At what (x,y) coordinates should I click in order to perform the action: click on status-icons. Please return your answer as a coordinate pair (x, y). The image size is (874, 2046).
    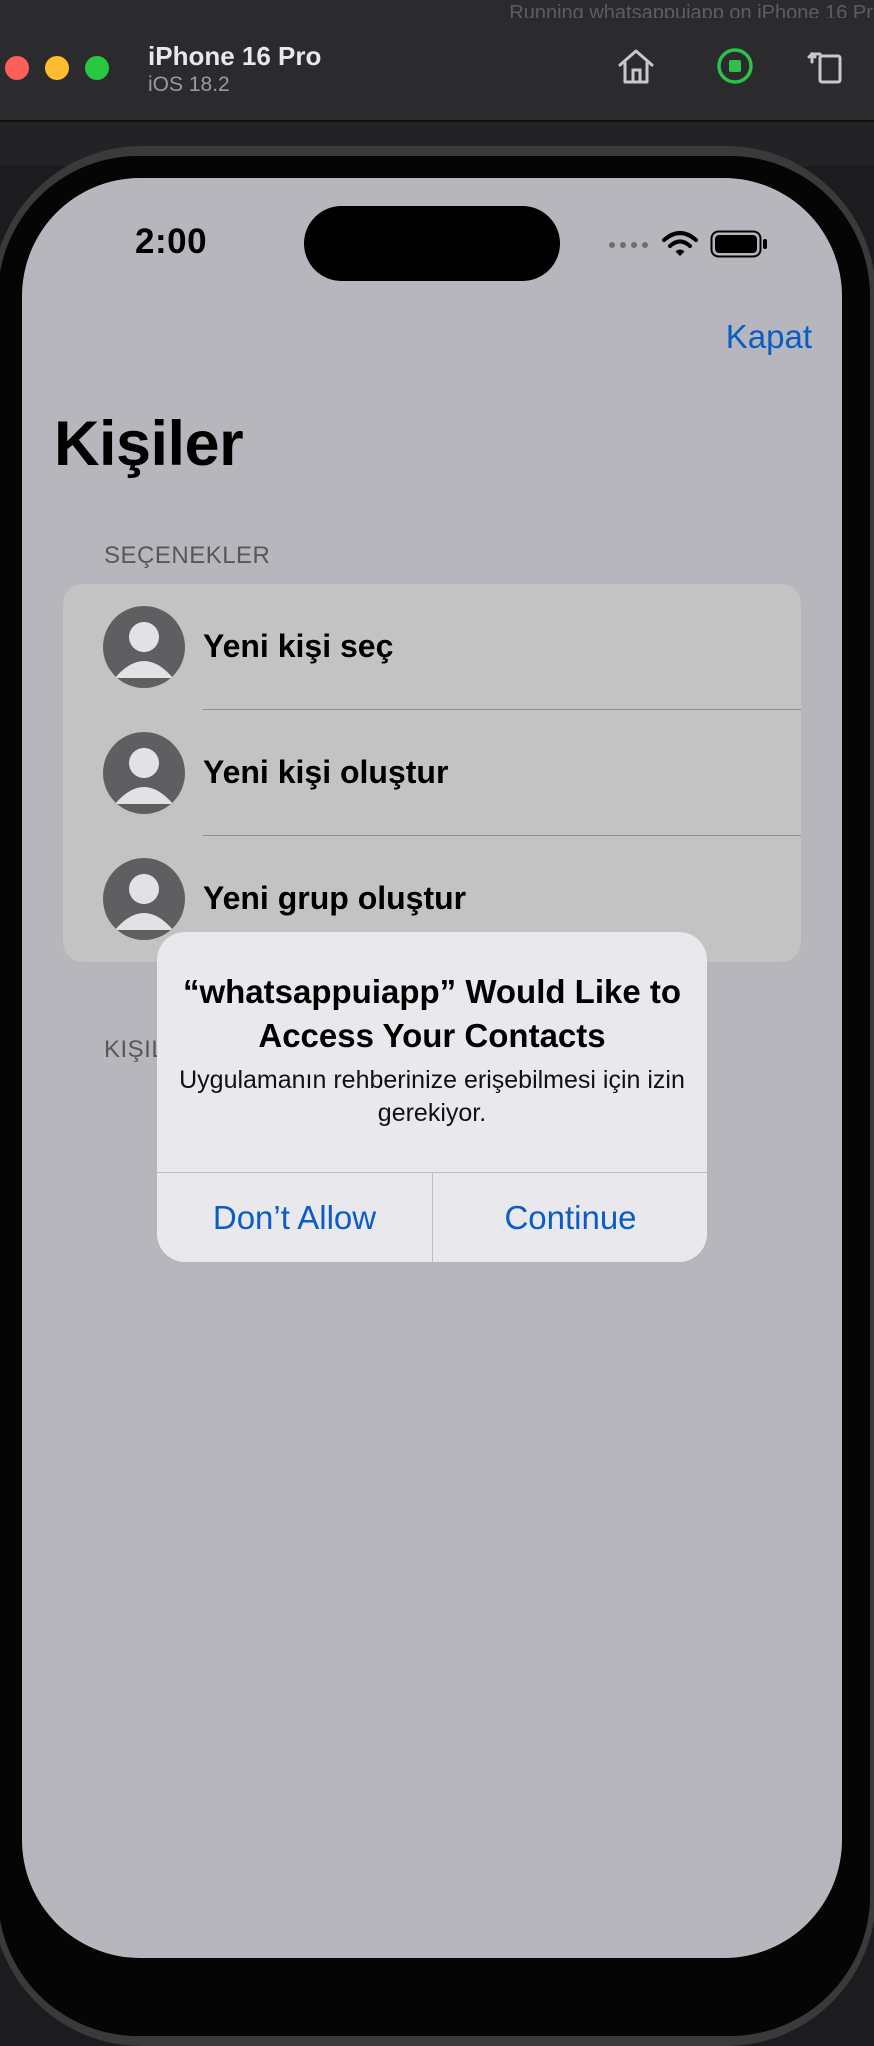
    Looking at the image, I should click on (688, 244).